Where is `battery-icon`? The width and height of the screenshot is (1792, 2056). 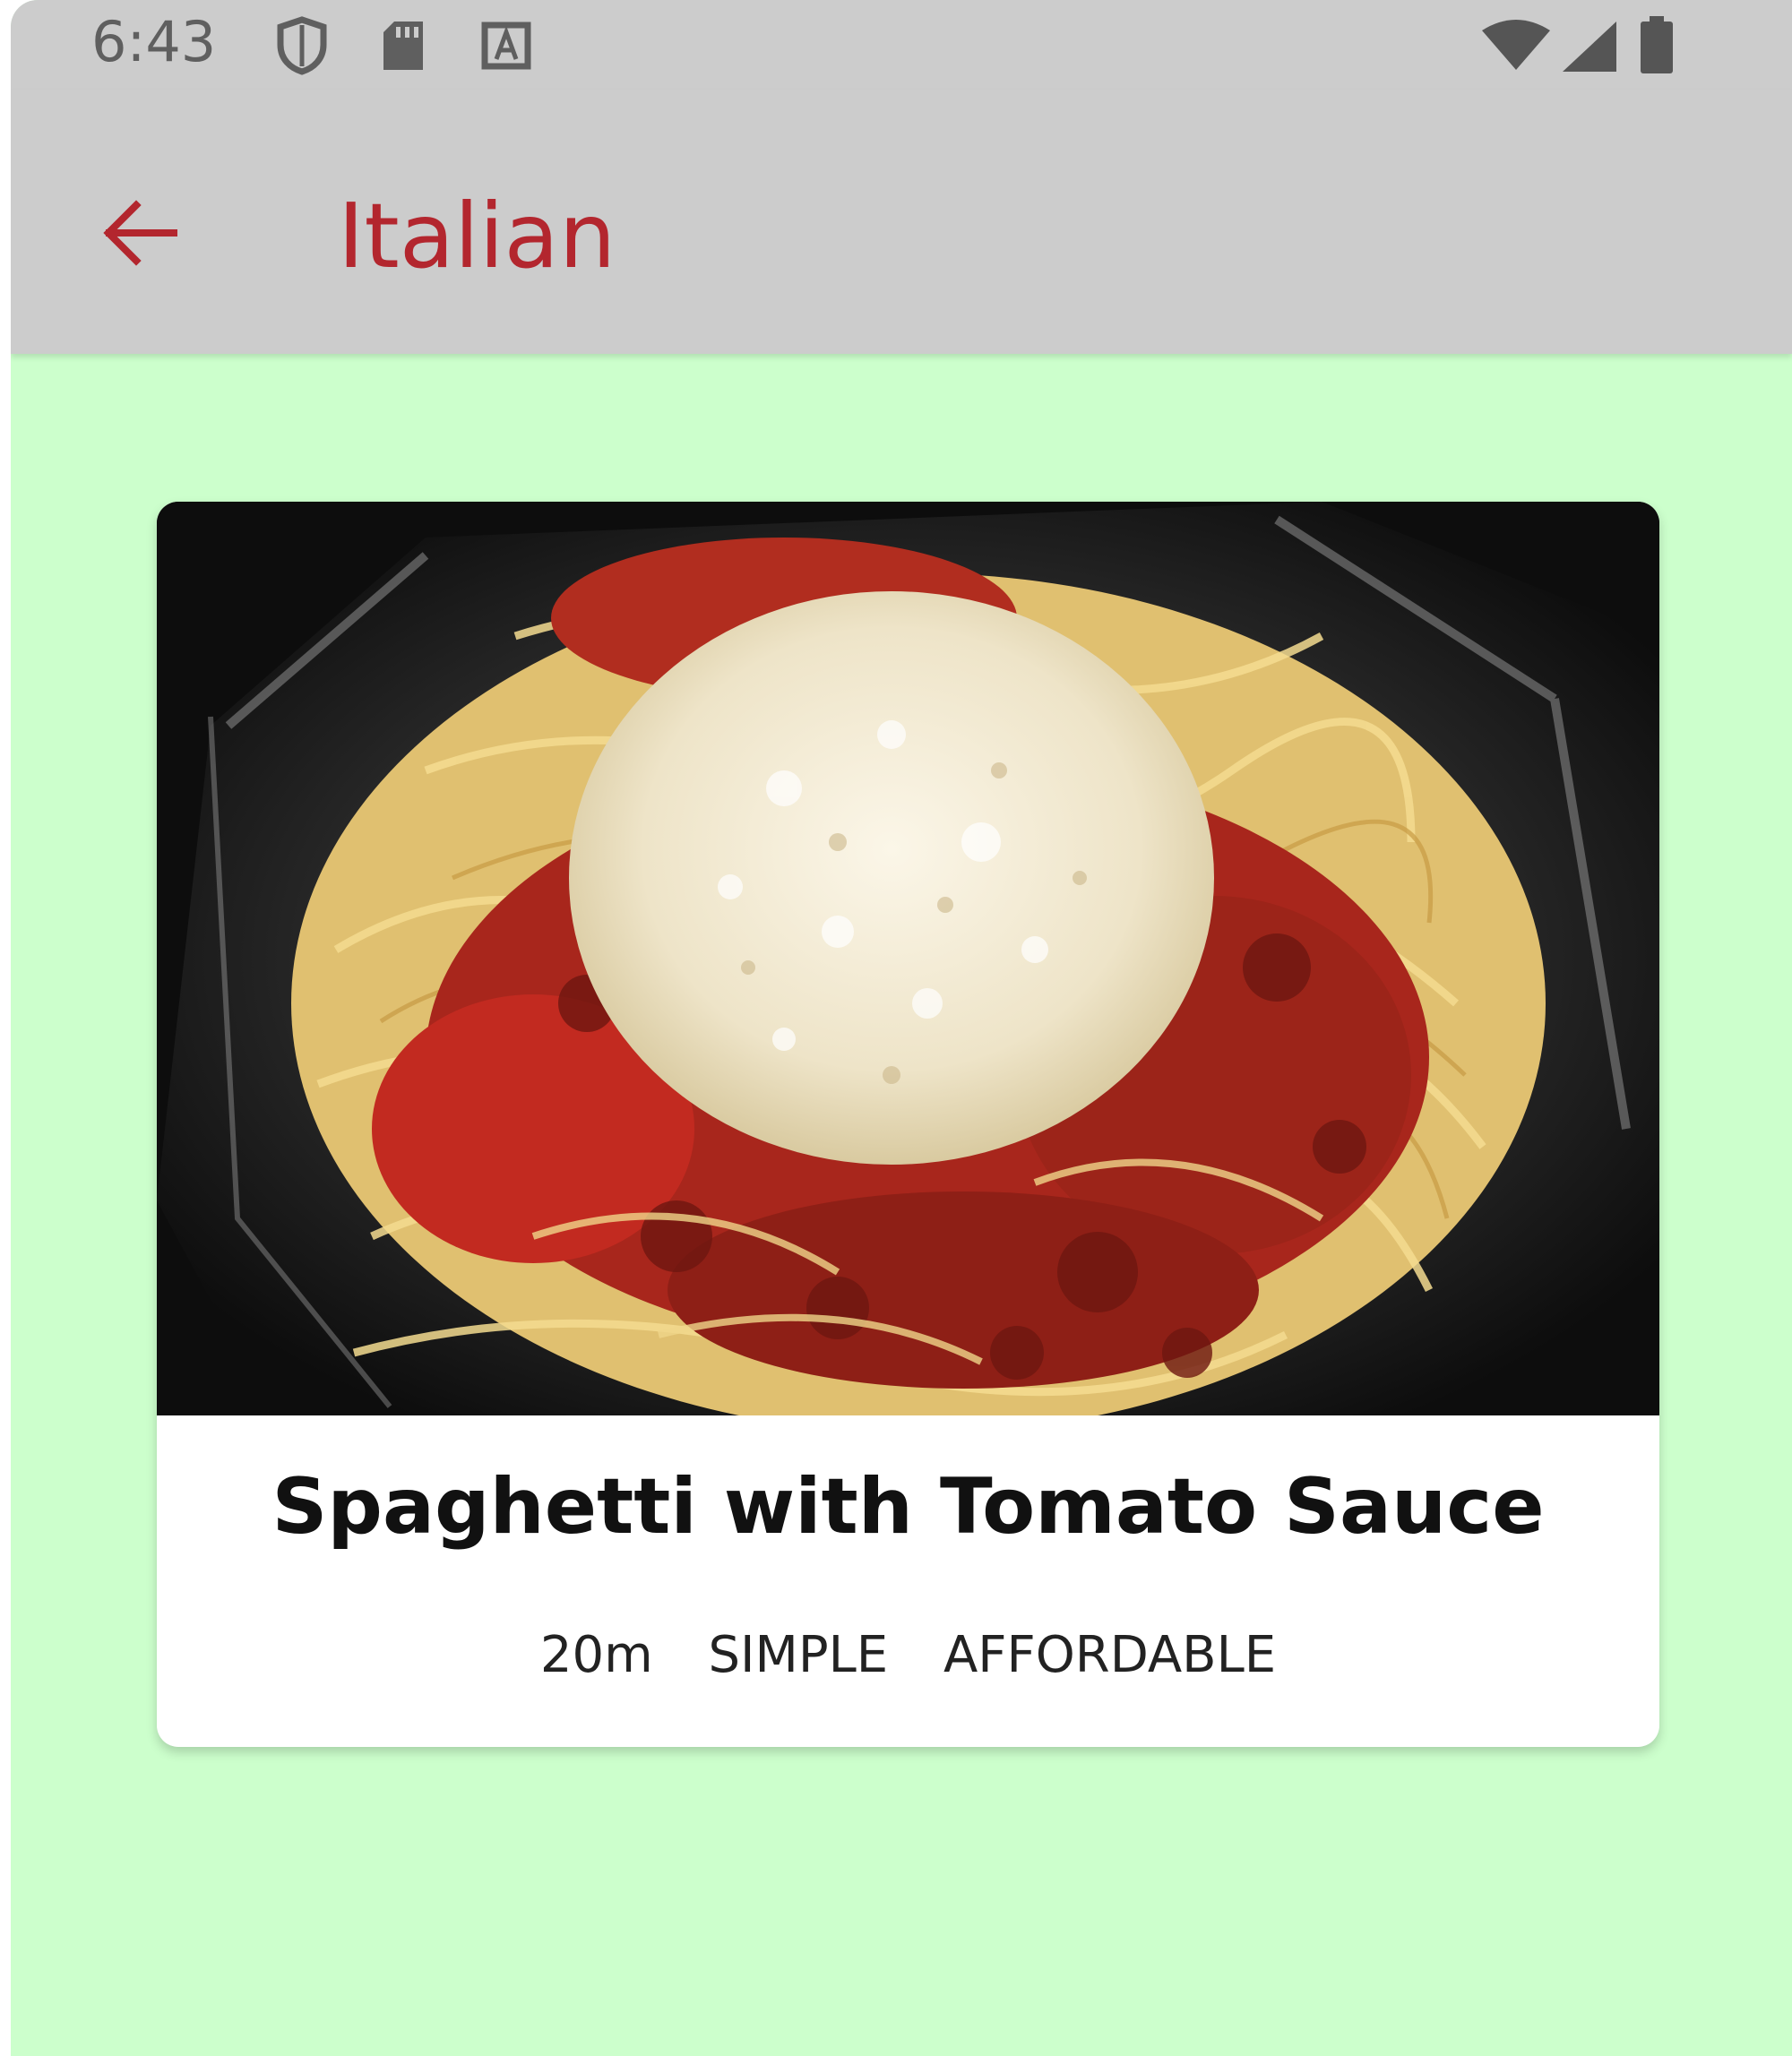 battery-icon is located at coordinates (1657, 44).